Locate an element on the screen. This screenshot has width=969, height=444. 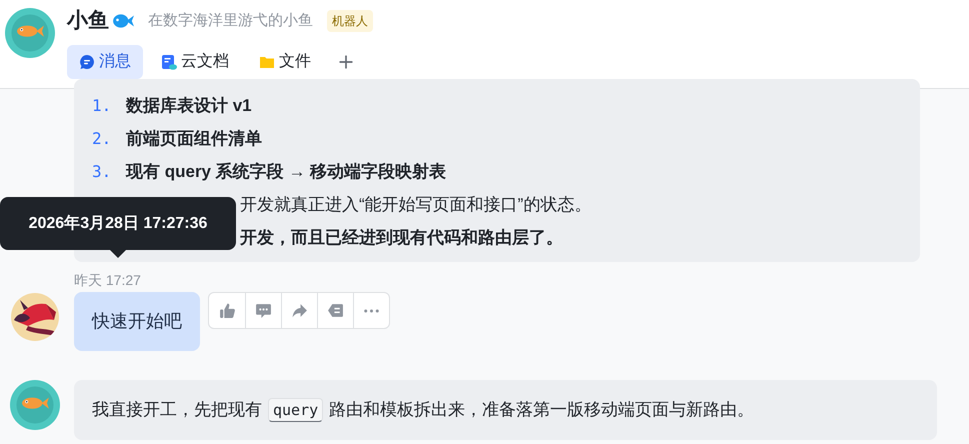
list-item-text: 前端页面组件清单 is located at coordinates (194, 139).